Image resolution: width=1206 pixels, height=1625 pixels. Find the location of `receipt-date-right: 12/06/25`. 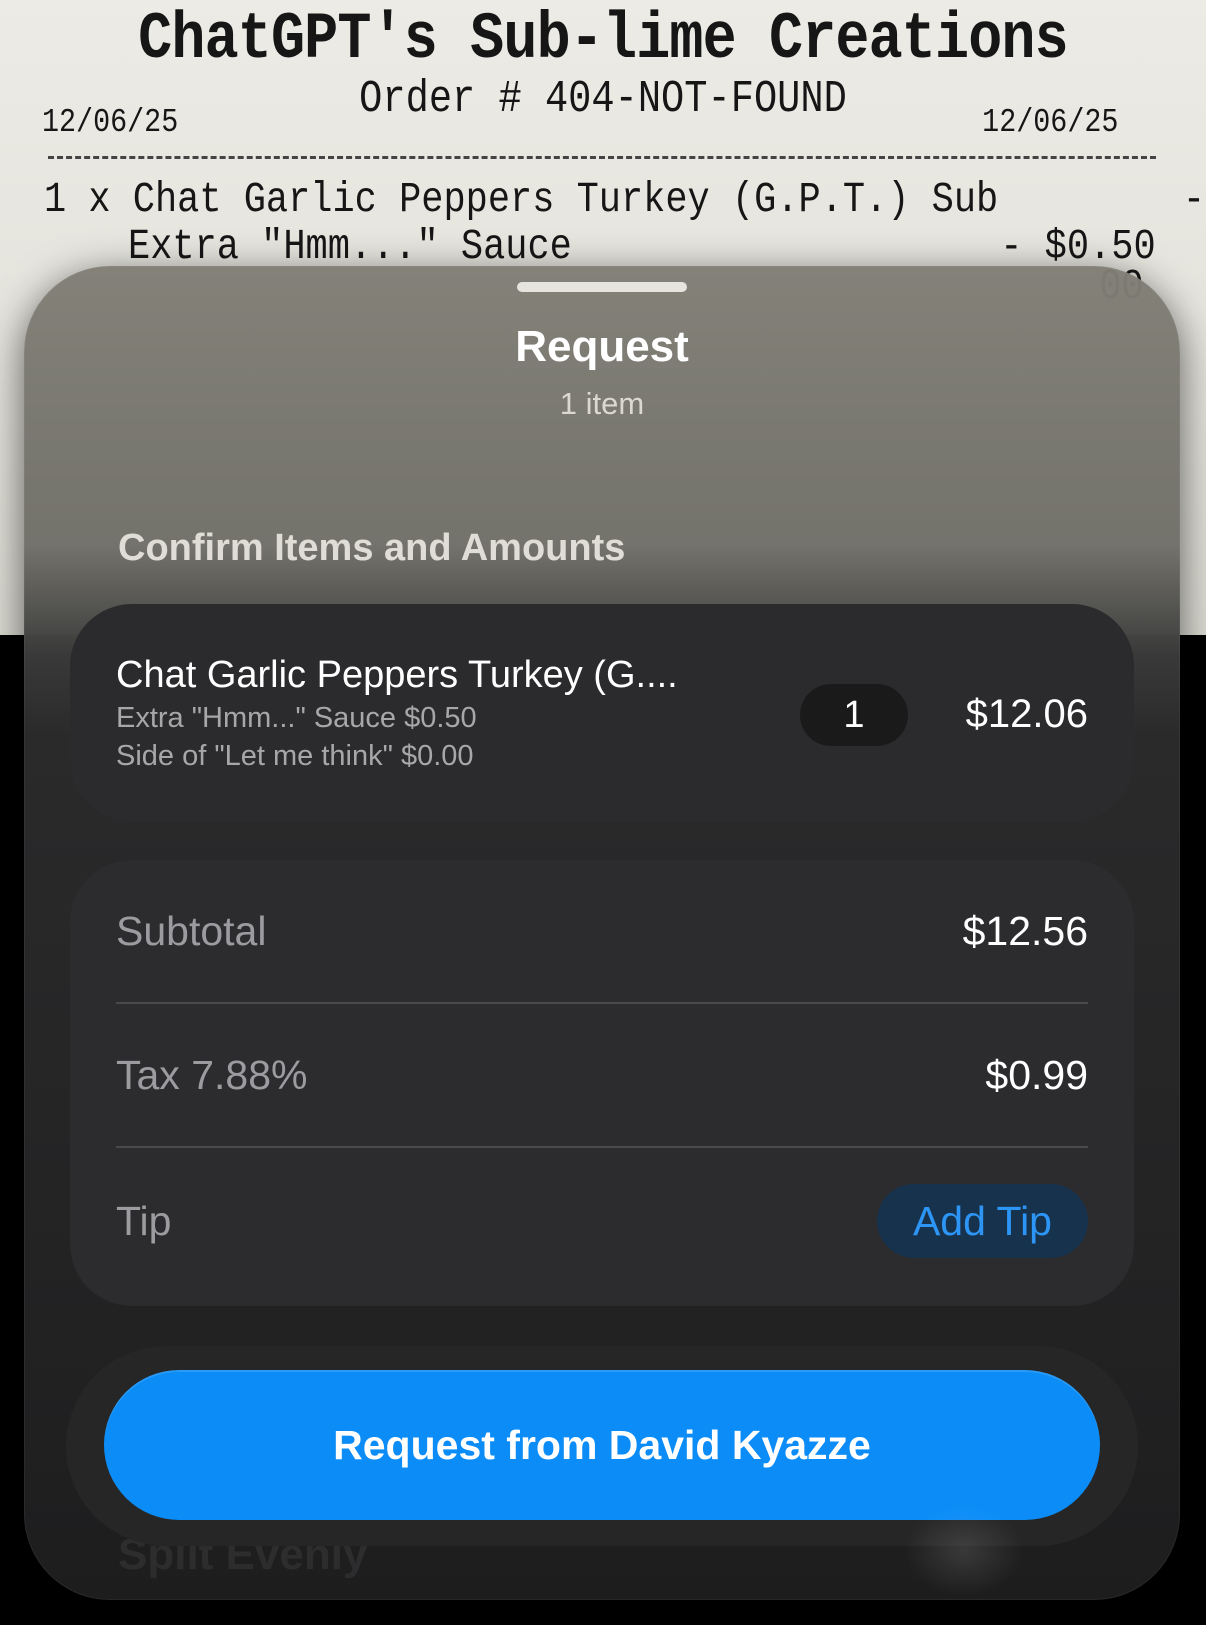

receipt-date-right: 12/06/25 is located at coordinates (1049, 122).